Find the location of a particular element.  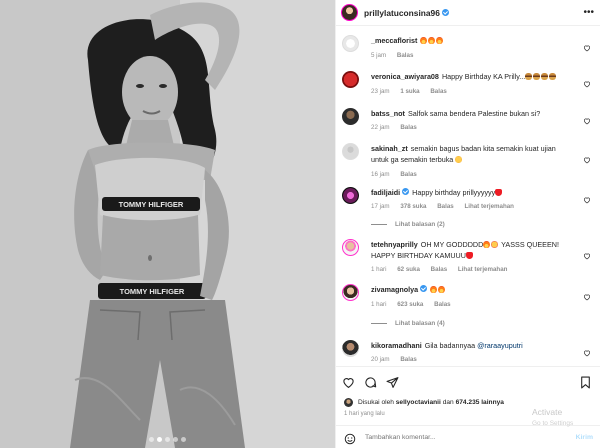

comment-text: _meccaflorist is located at coordinates (471, 41).